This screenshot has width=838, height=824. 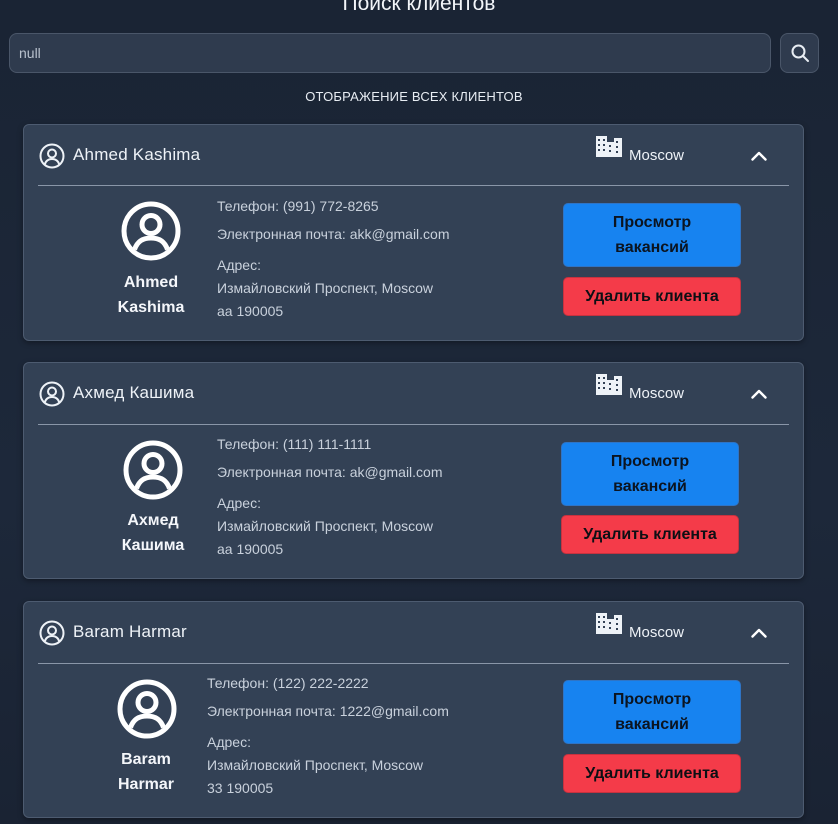 What do you see at coordinates (137, 154) in the screenshot?
I see `client-name: Ahmed Kashima` at bounding box center [137, 154].